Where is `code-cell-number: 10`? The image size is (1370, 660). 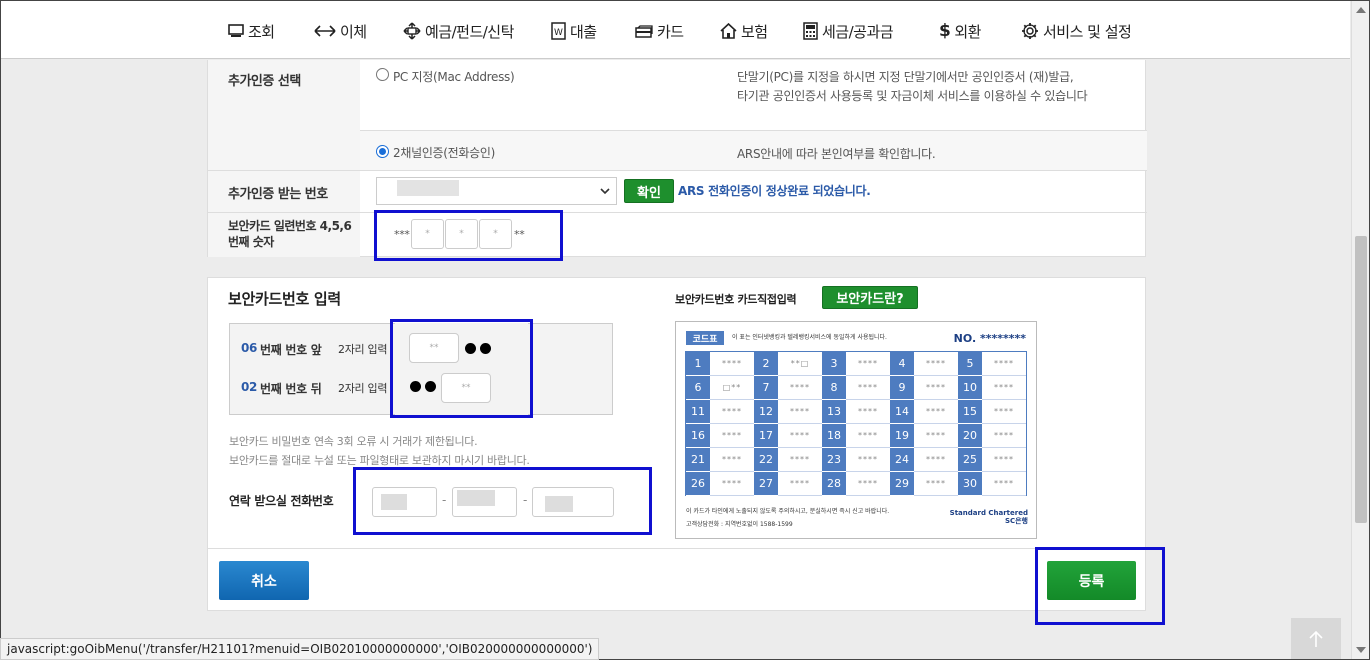
code-cell-number: 10 is located at coordinates (970, 388).